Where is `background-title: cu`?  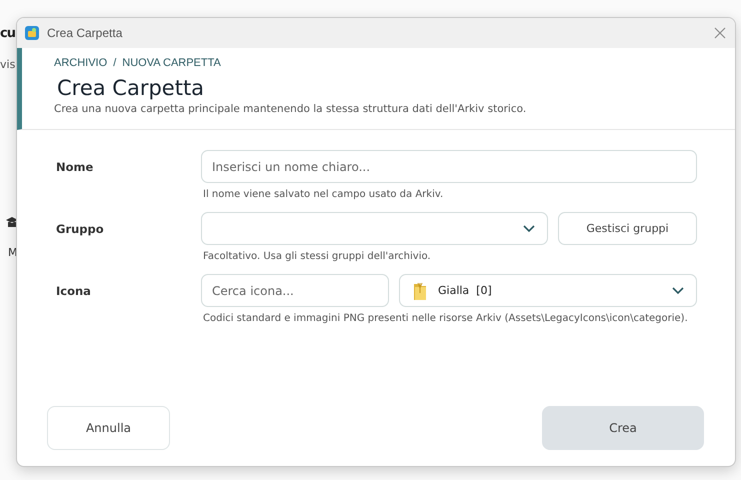 background-title: cu is located at coordinates (7, 33).